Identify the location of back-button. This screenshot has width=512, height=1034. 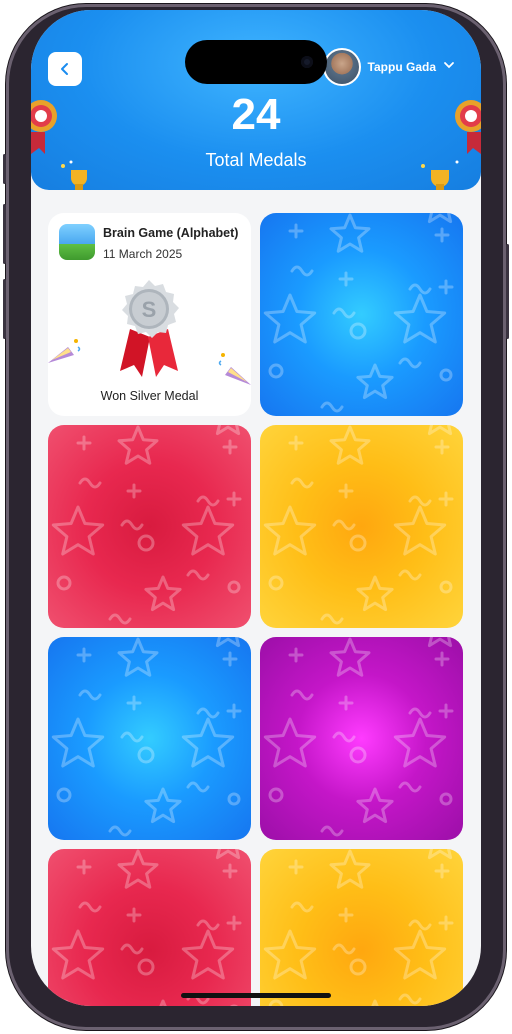
(65, 69).